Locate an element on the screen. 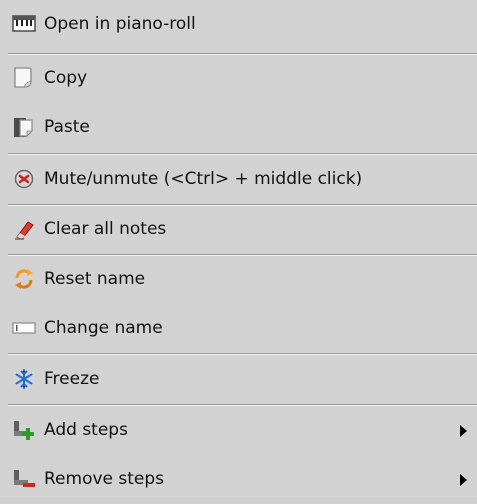 The image size is (477, 504). rename-icon is located at coordinates (24, 328).